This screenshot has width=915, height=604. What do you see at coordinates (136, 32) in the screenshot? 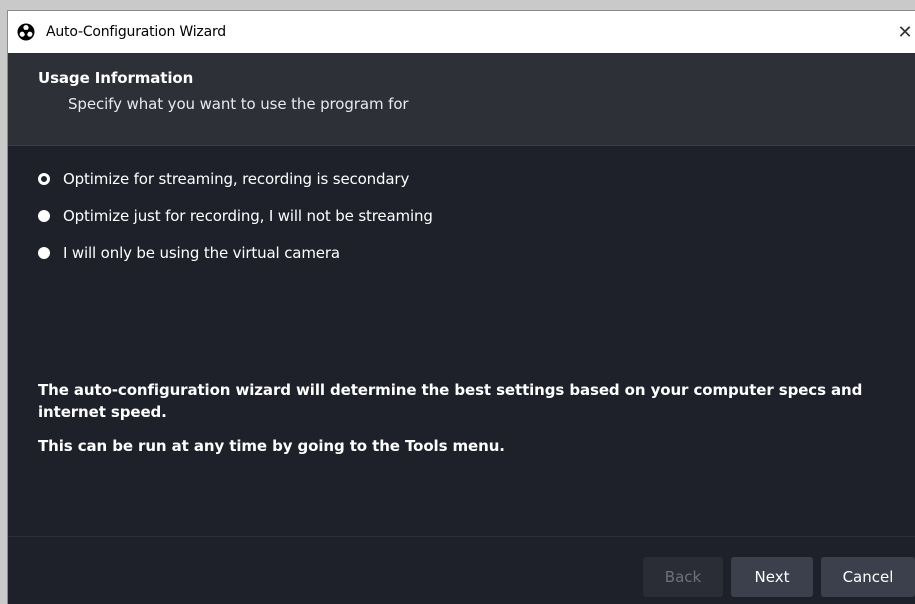
I see `window-title: Auto-Configuration Wizard` at bounding box center [136, 32].